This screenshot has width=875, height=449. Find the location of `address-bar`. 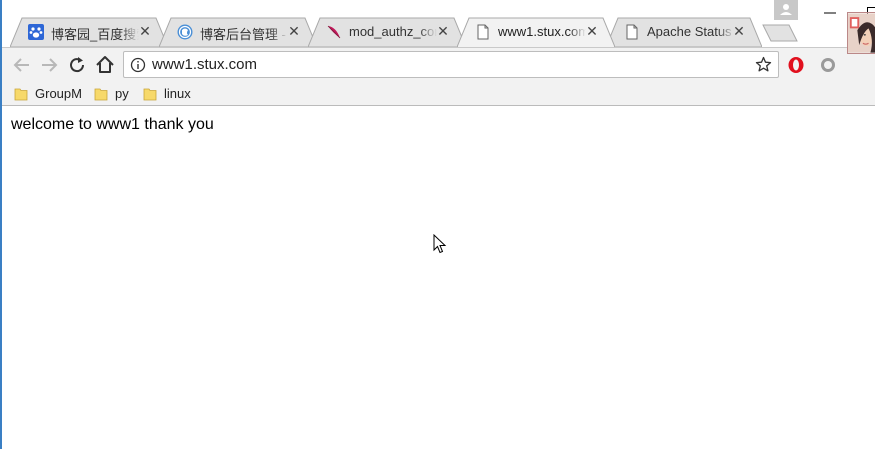

address-bar is located at coordinates (451, 64).